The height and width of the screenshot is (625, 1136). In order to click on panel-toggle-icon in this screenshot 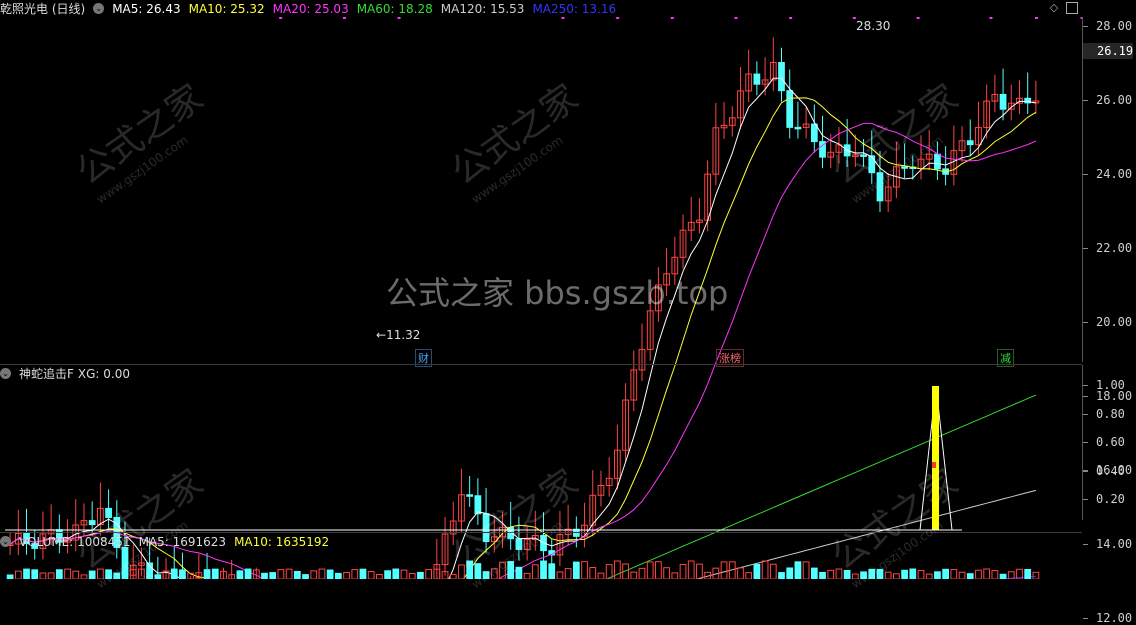, I will do `click(1072, 8)`.